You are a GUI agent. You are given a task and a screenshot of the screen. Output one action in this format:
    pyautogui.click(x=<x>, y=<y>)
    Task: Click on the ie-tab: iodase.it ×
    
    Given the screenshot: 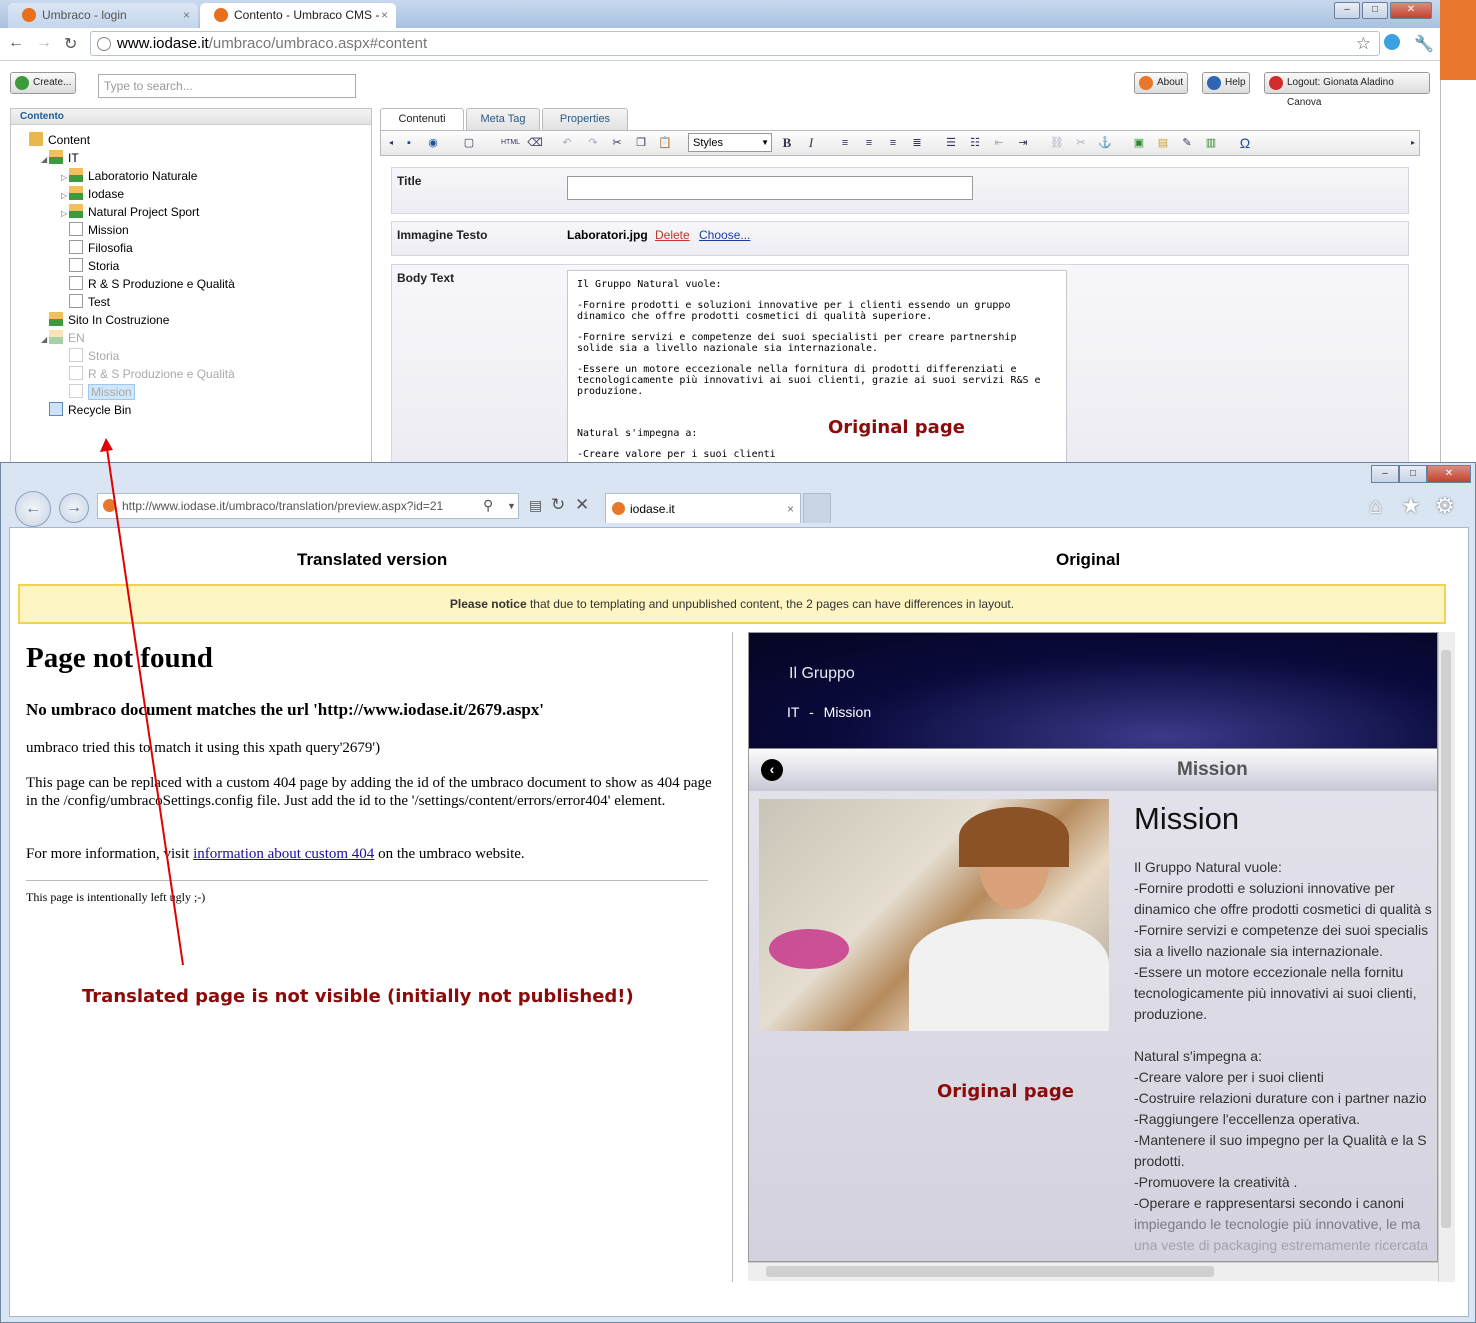 What is the action you would take?
    pyautogui.click(x=703, y=508)
    